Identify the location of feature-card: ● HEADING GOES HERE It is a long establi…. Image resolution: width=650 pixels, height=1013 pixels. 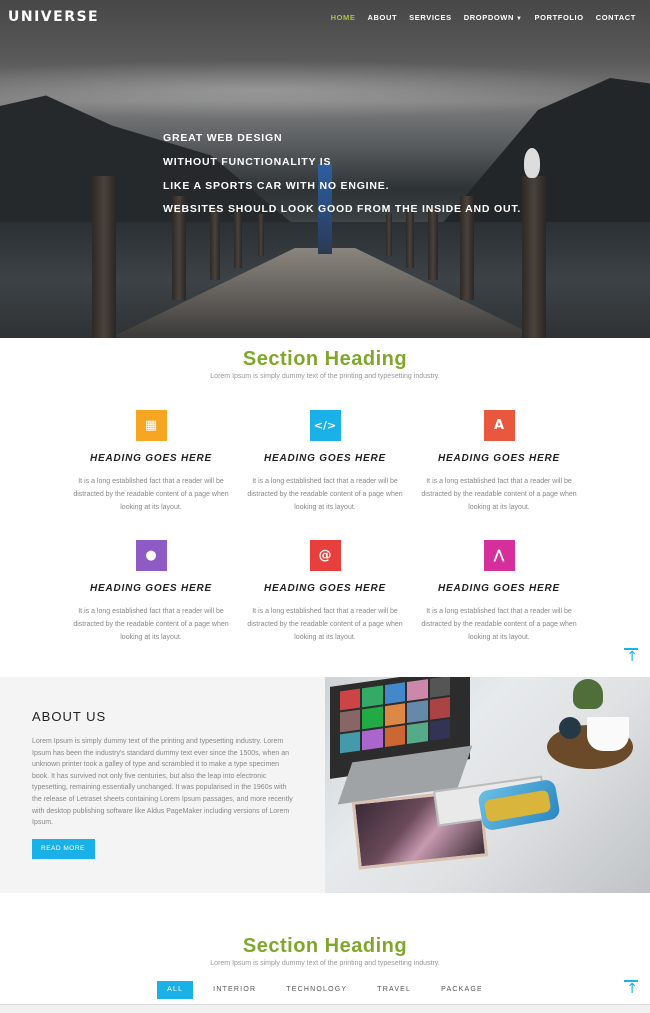
(151, 592).